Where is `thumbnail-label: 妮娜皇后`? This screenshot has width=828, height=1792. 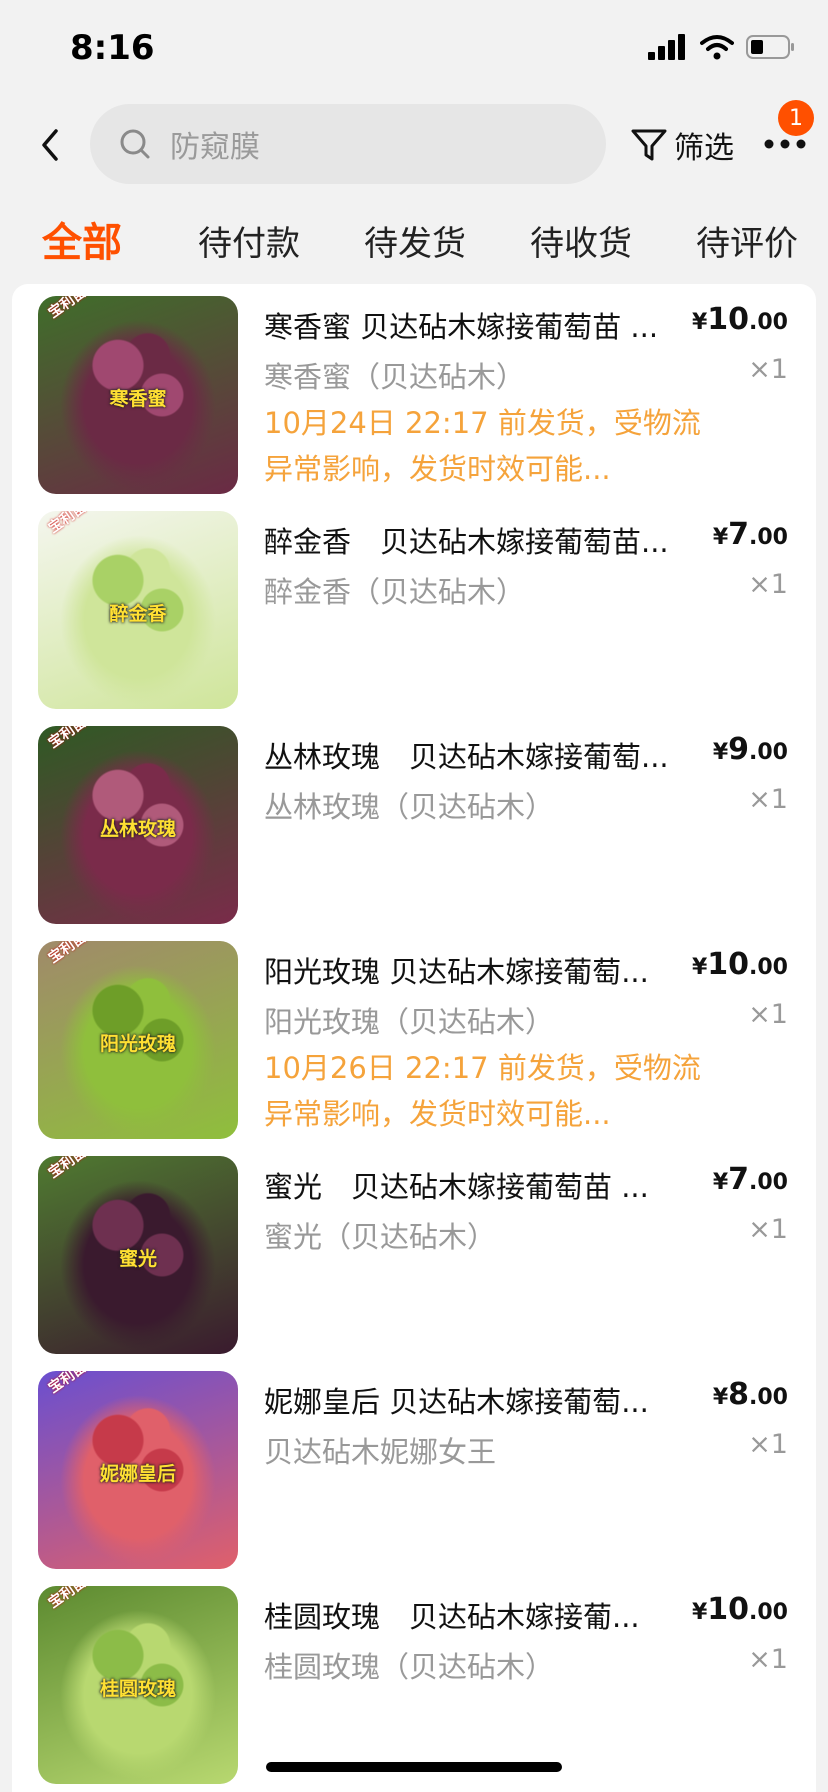 thumbnail-label: 妮娜皇后 is located at coordinates (137, 1474).